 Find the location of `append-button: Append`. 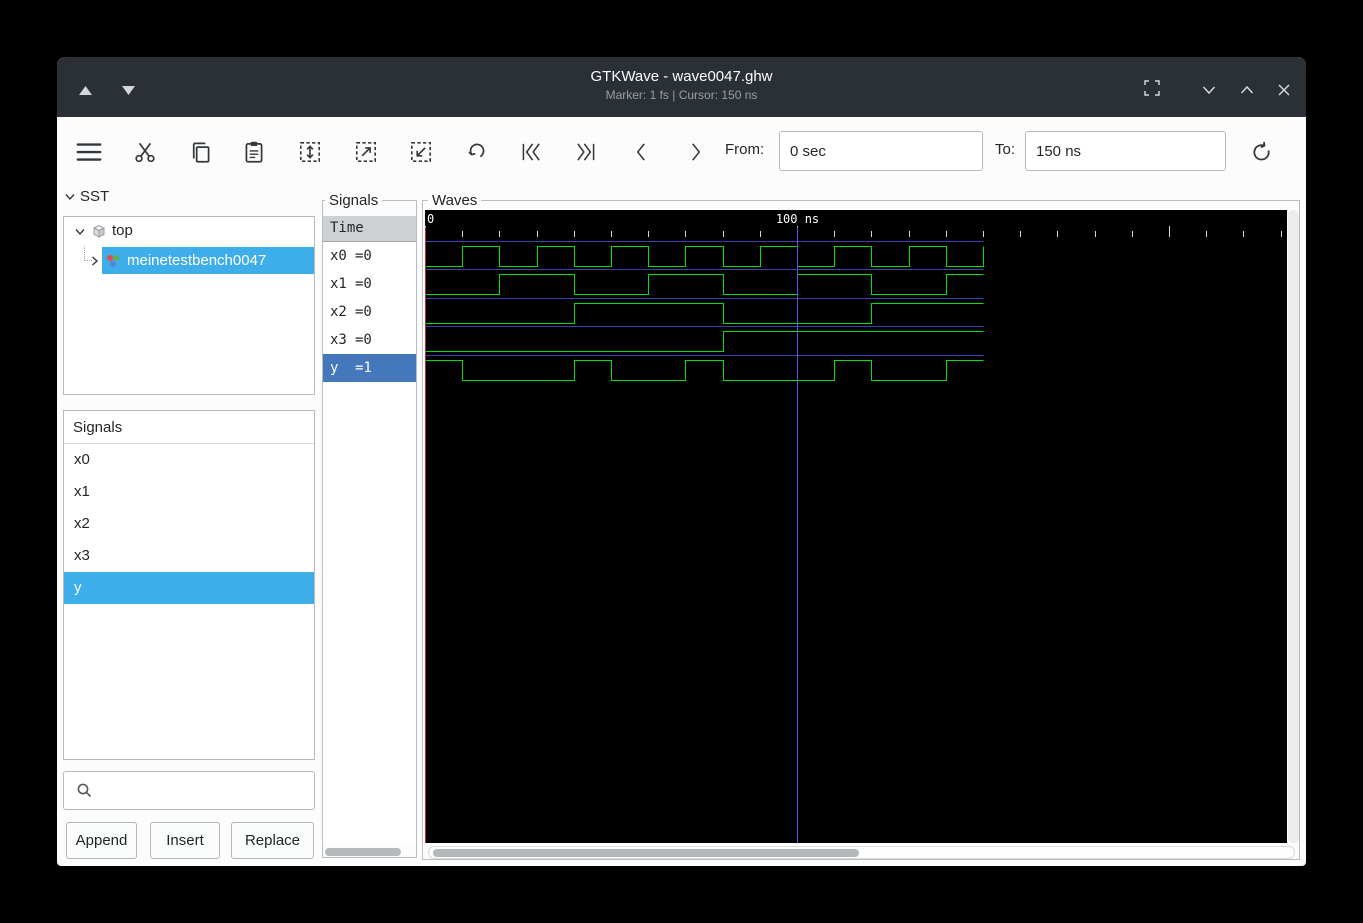

append-button: Append is located at coordinates (101, 840).